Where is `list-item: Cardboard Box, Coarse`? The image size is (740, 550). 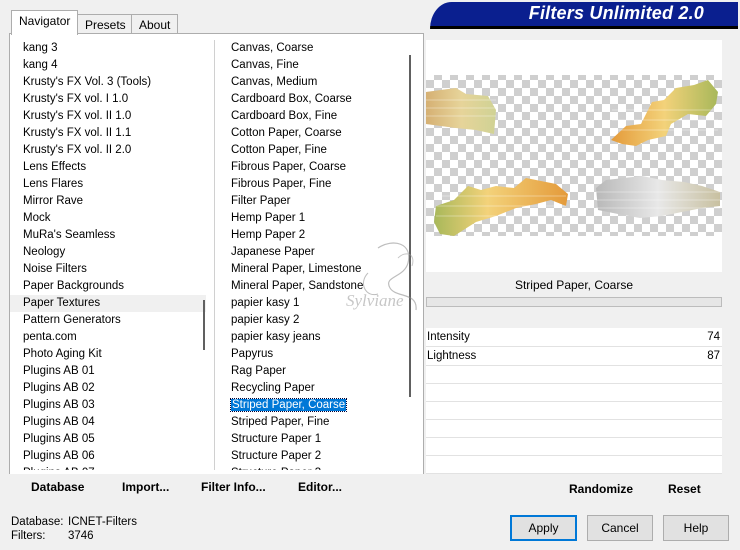
list-item: Cardboard Box, Coarse is located at coordinates (316, 99).